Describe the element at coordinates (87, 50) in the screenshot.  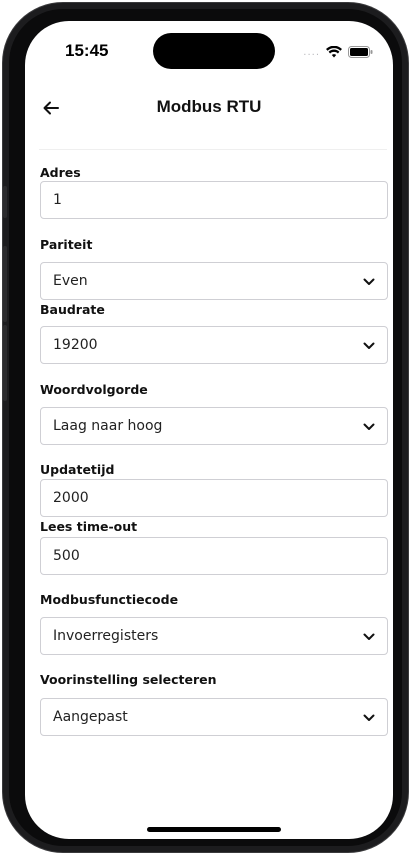
I see `status-time: 15:45` at that location.